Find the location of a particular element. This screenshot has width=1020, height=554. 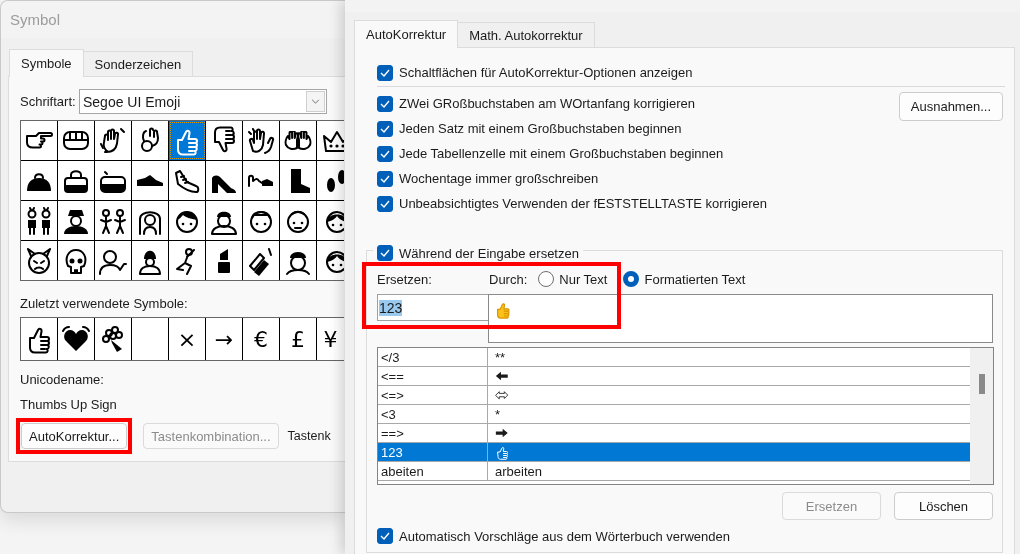

checkbox-label: Unbeabsichtigtes Verwenden der fESTSTELLTASTE korrigieren is located at coordinates (583, 203).